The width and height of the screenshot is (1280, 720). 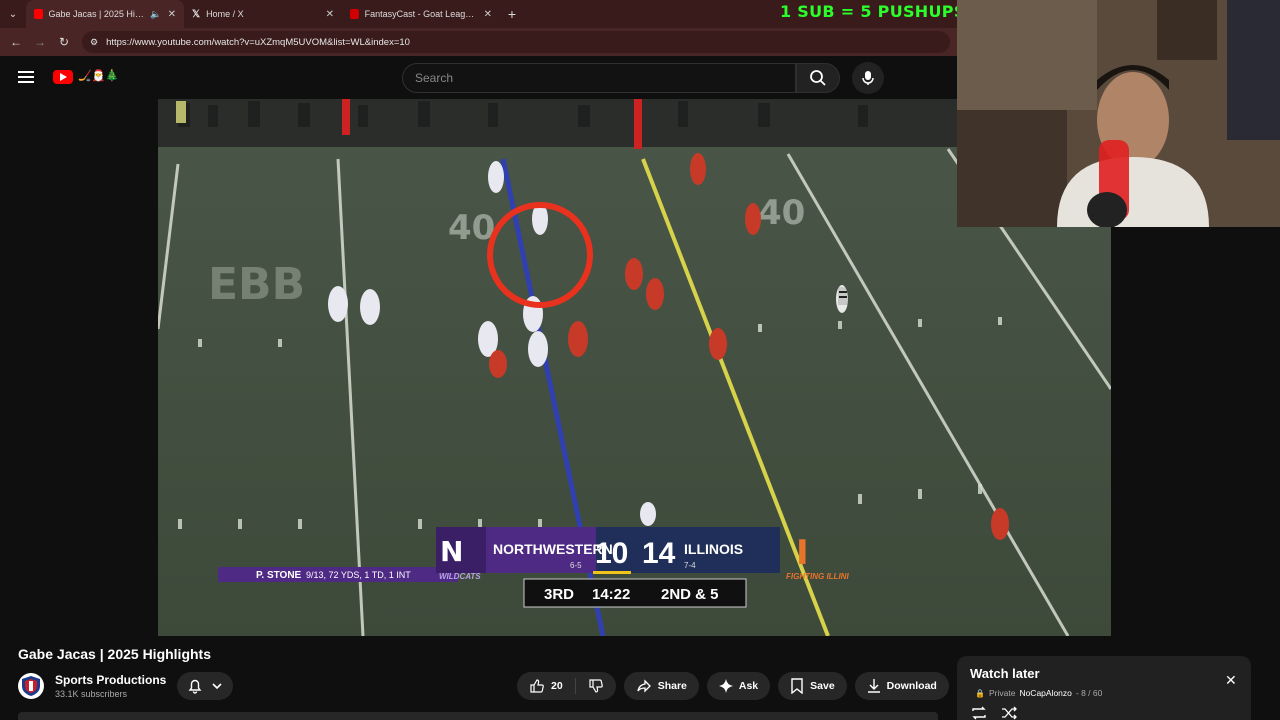 What do you see at coordinates (797, 686) in the screenshot?
I see `bookmark-icon` at bounding box center [797, 686].